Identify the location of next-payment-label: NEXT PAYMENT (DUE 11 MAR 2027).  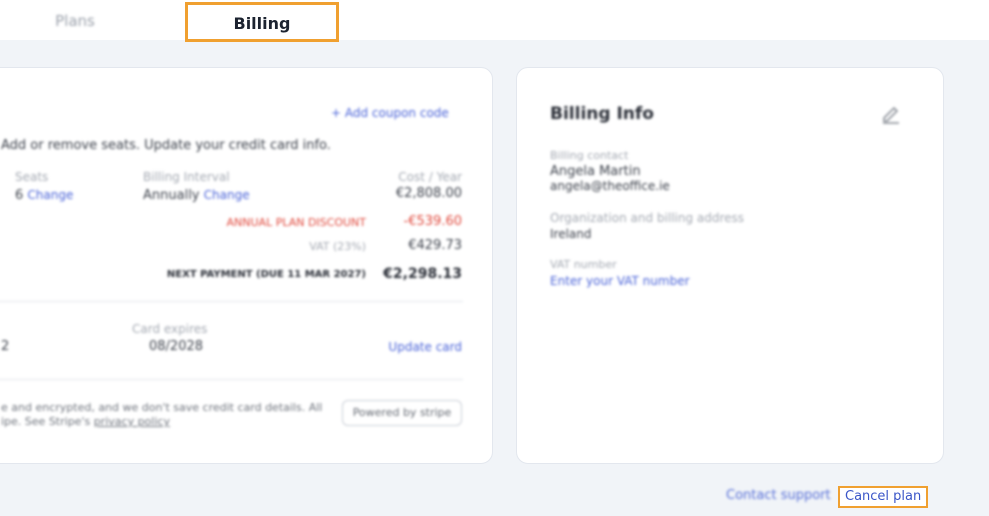
(266, 274).